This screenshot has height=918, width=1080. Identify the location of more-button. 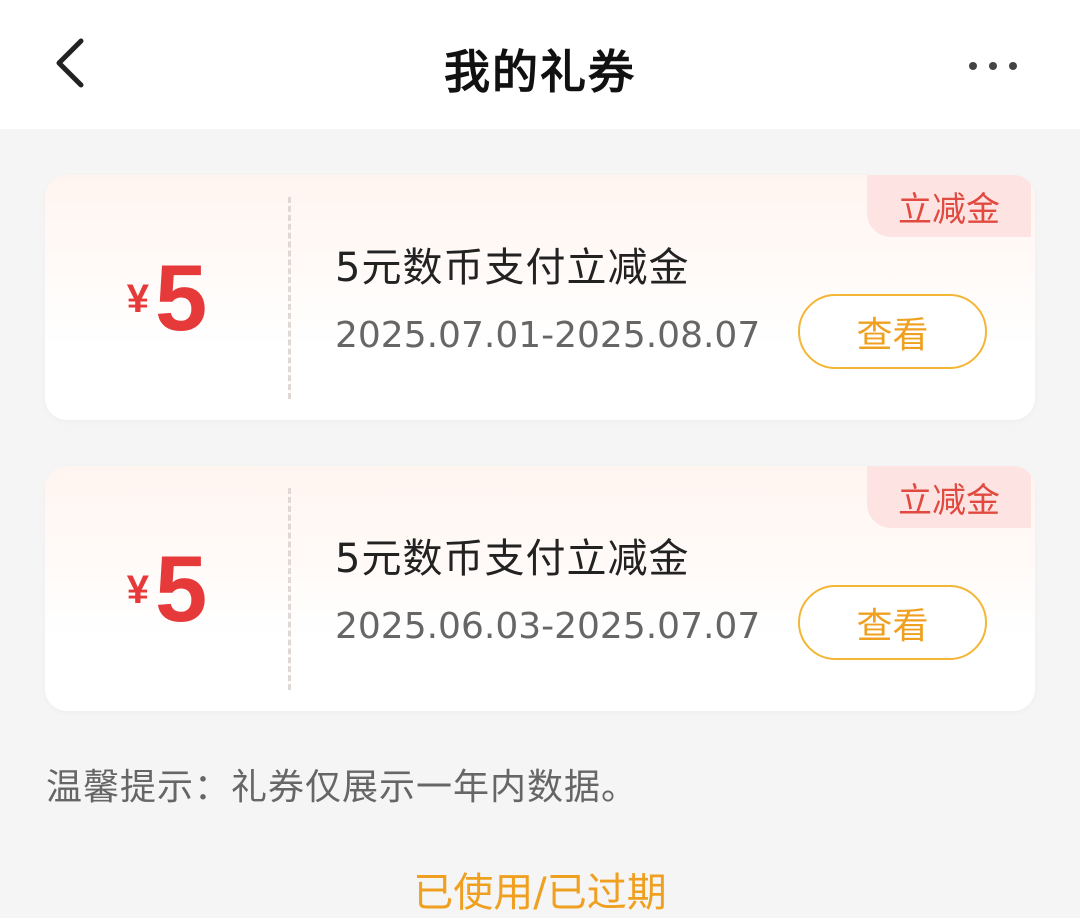
(993, 66).